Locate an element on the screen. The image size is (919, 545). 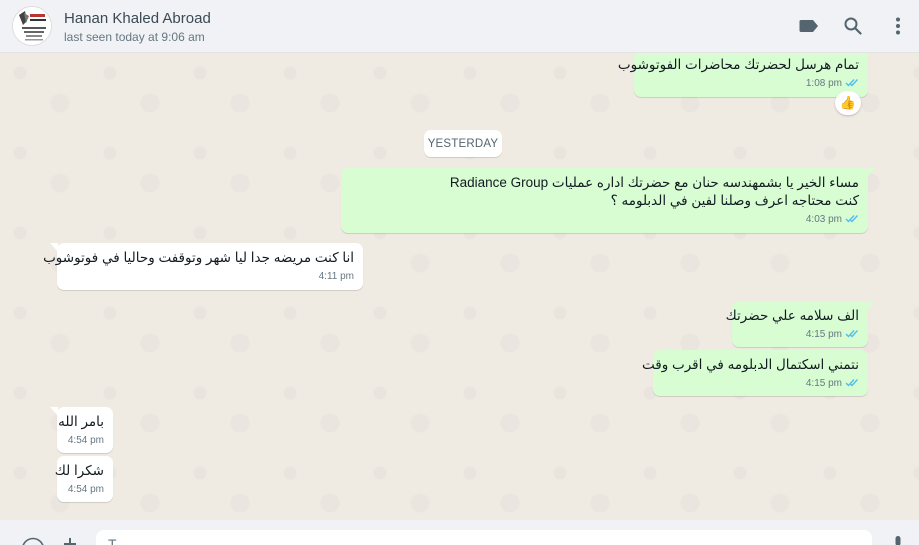
message-text: الف سلامه علي حضرتك is located at coordinates (792, 315).